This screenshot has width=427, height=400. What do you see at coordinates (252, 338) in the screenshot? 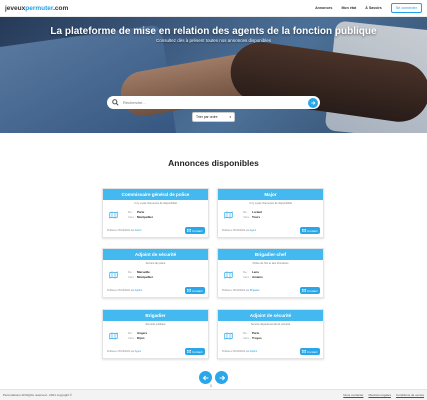
I see `listing-to: Vers :Troyes` at bounding box center [252, 338].